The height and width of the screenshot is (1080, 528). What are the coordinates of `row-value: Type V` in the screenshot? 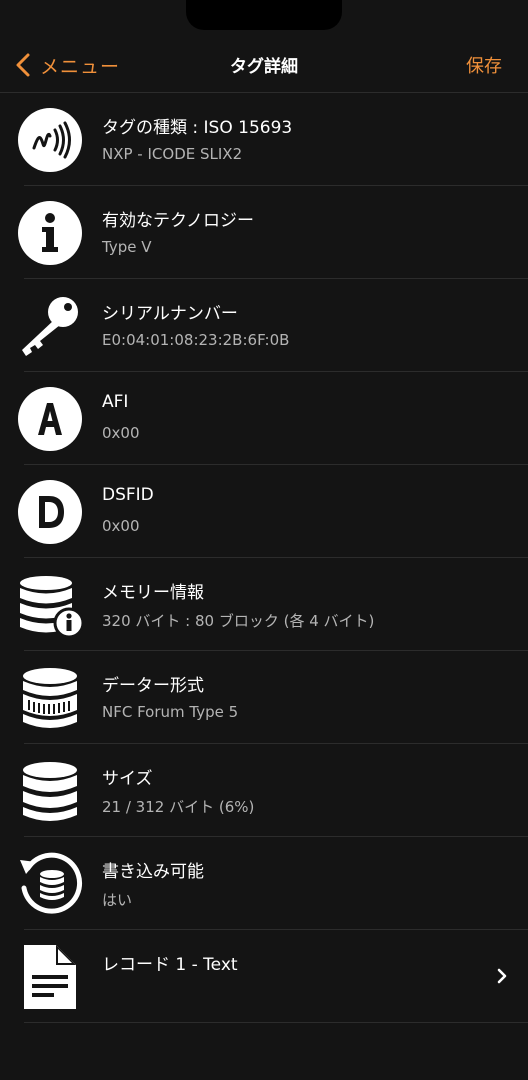 It's located at (127, 247).